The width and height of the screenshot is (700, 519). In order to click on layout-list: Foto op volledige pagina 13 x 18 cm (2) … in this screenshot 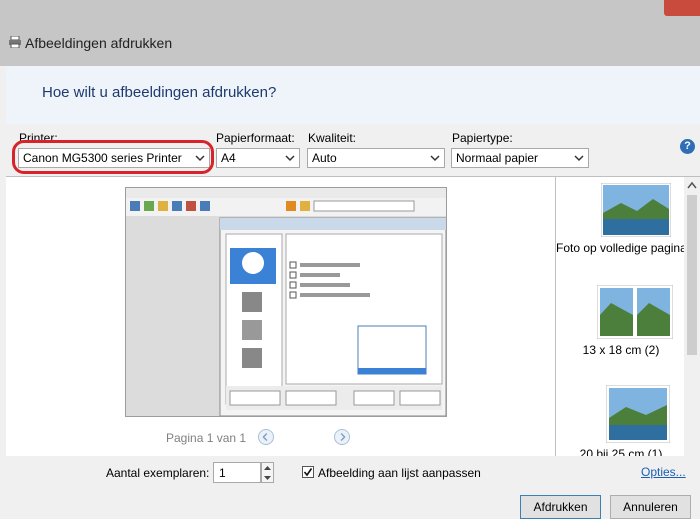, I will do `click(627, 316)`.